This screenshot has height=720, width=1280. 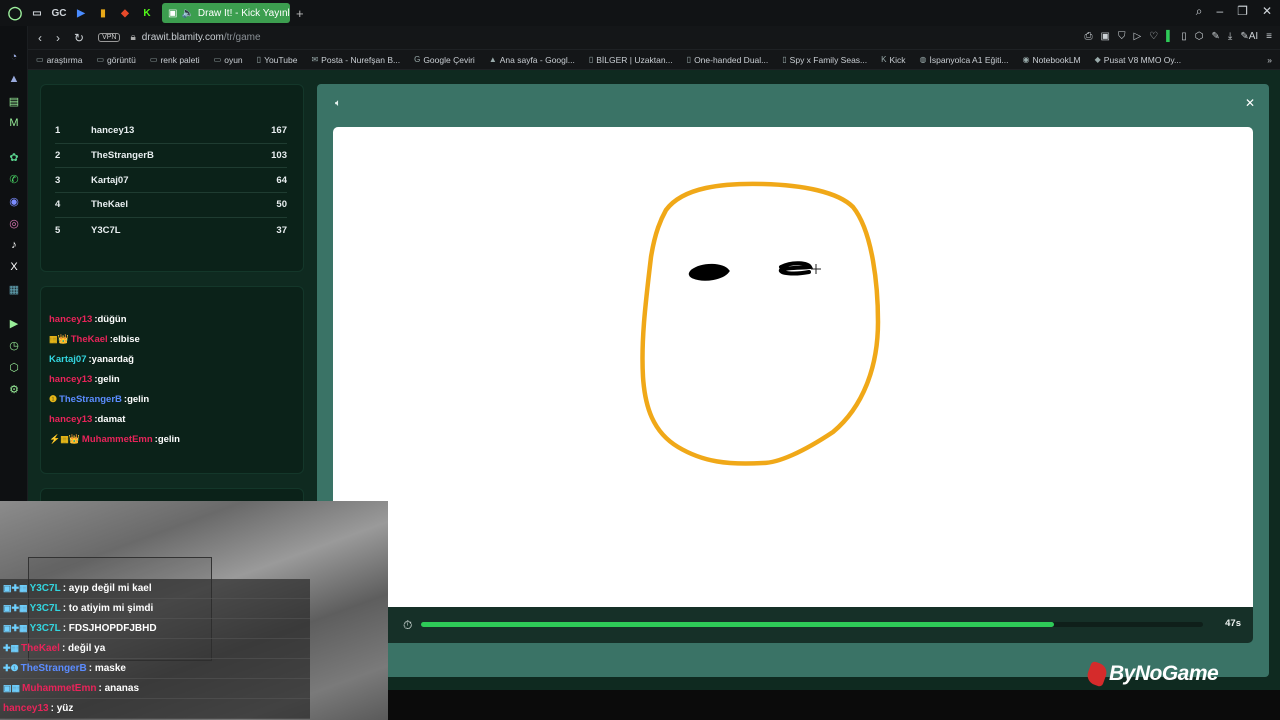 What do you see at coordinates (79, 38) in the screenshot?
I see `reload-icon: ↻` at bounding box center [79, 38].